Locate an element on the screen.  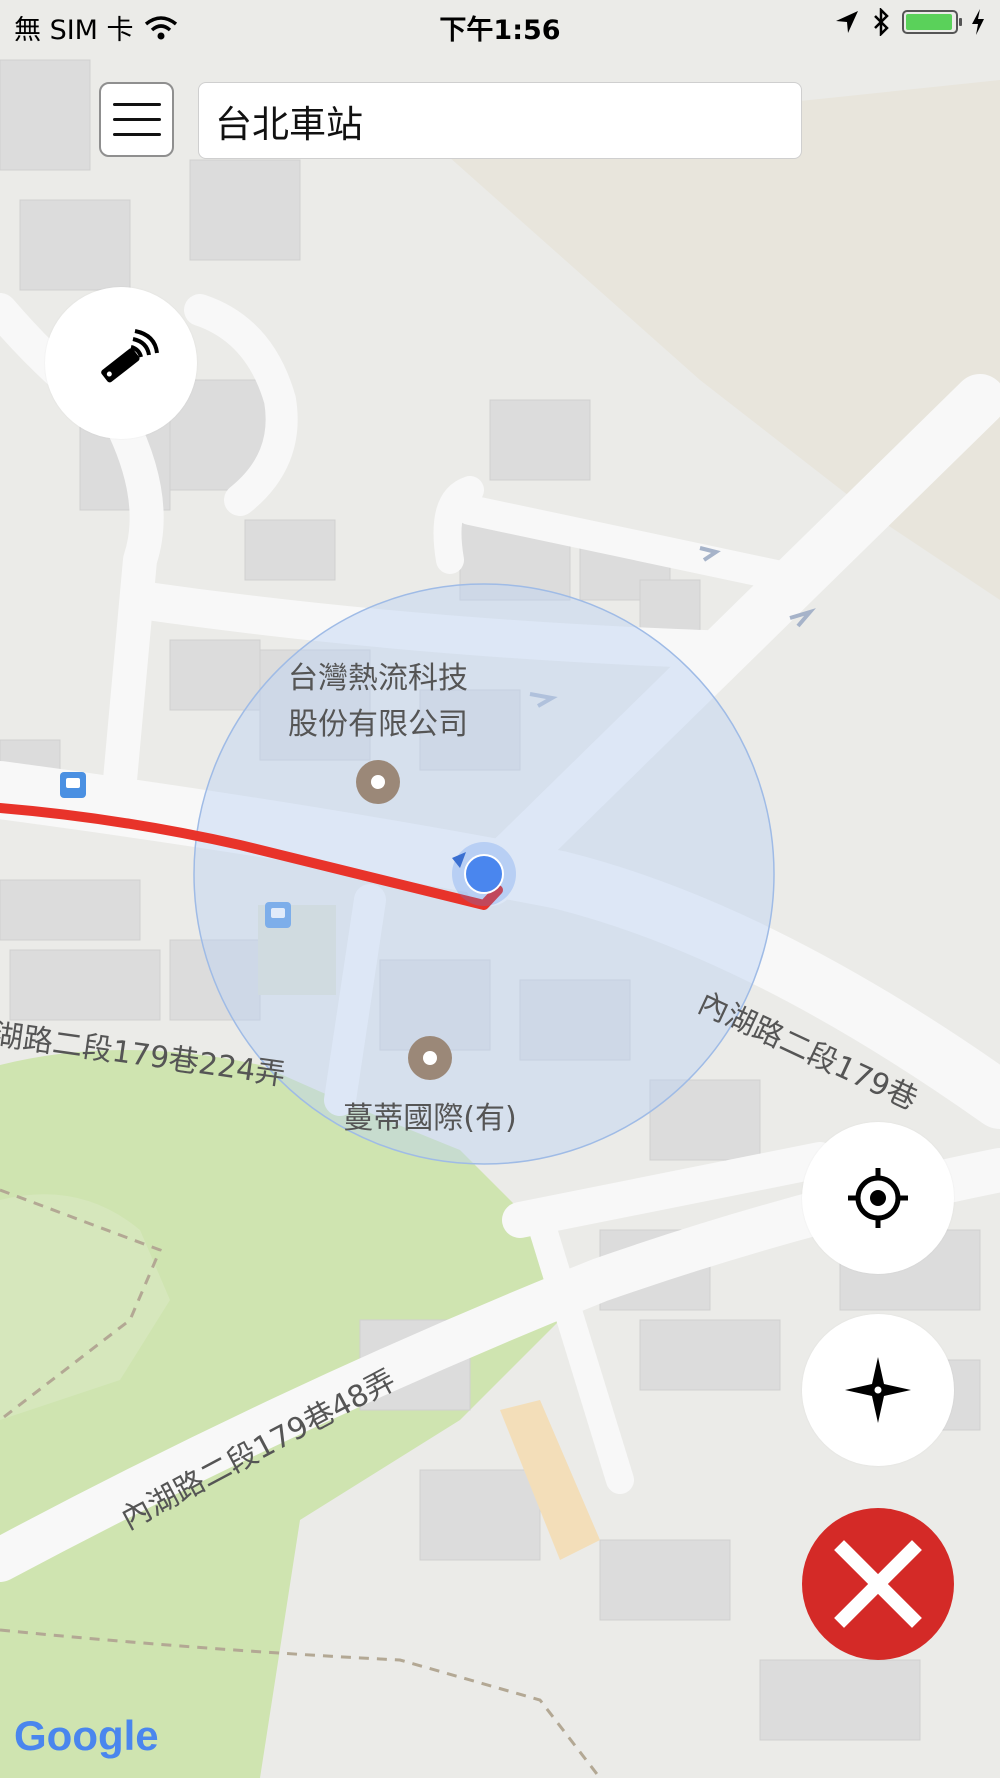
locate-me-button is located at coordinates (878, 1198).